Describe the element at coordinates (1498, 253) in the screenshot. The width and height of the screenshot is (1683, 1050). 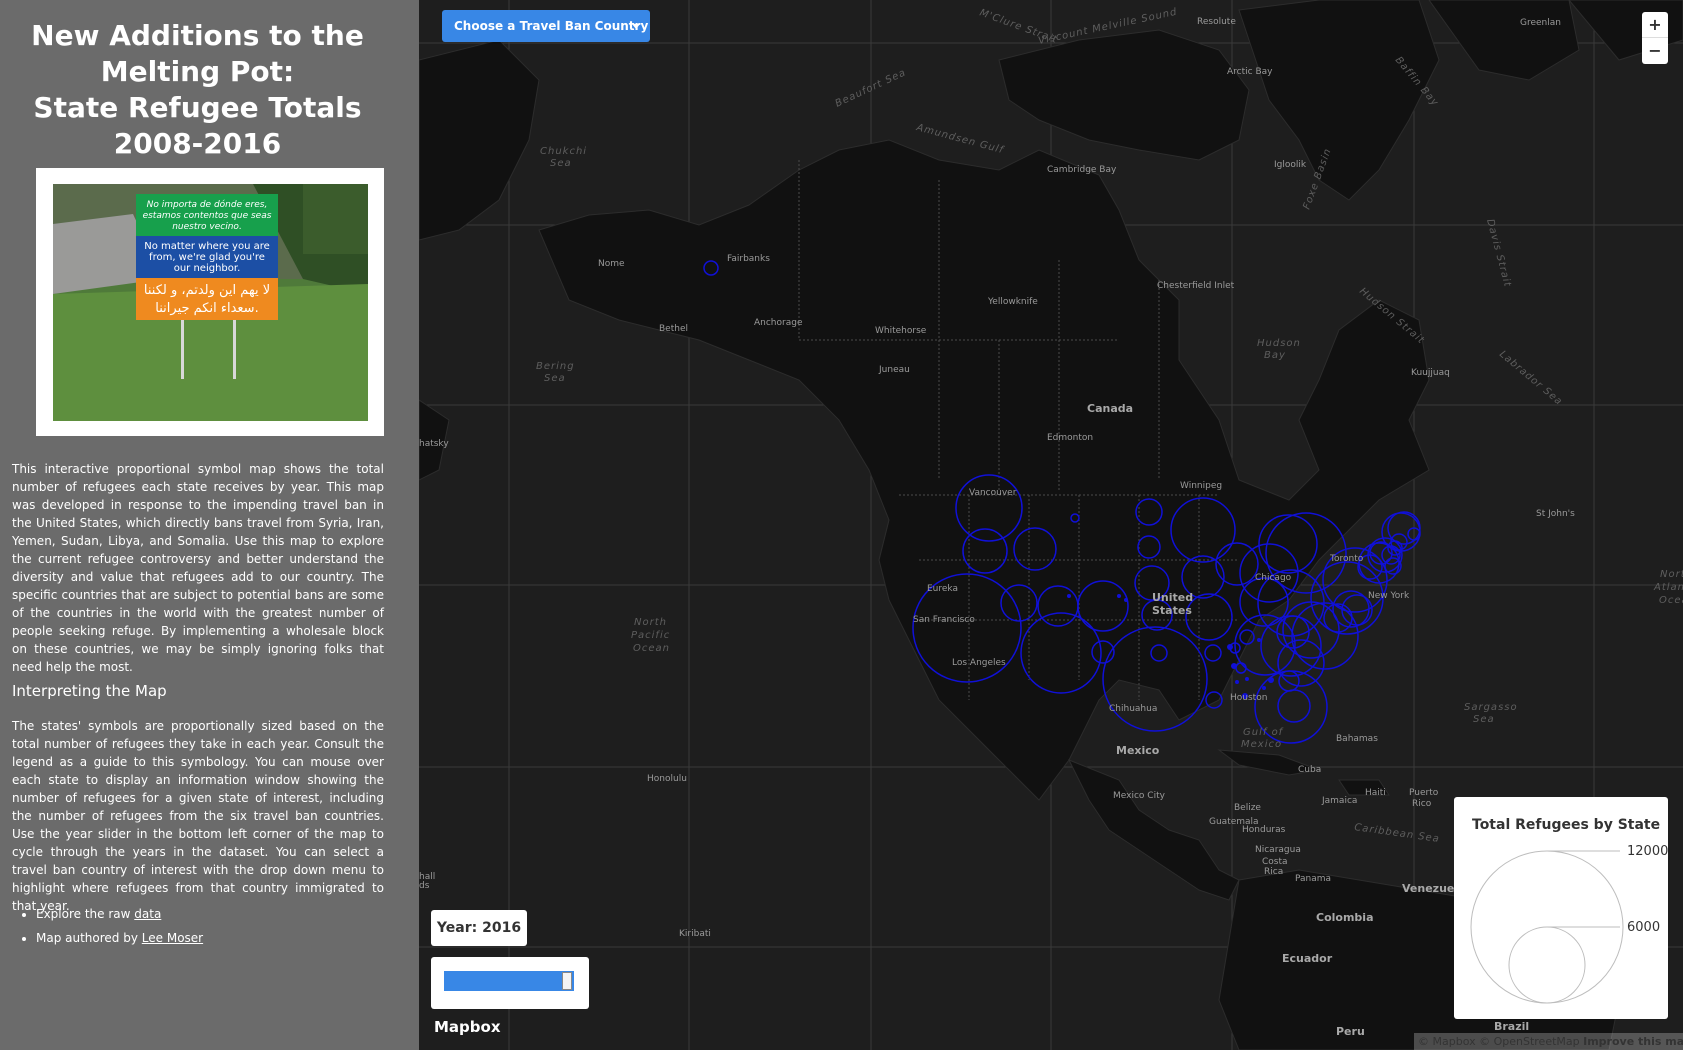
I see `map-label: Davis Strait` at that location.